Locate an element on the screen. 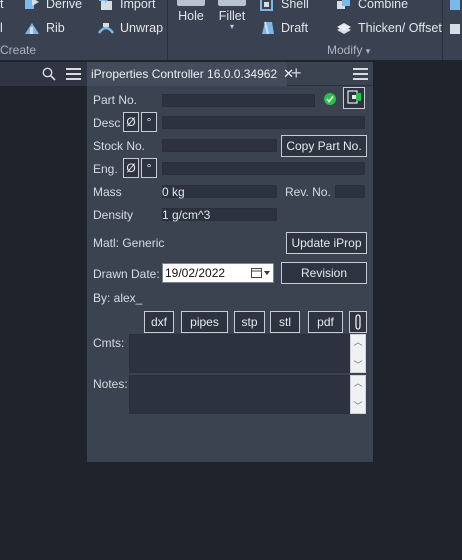  part-icon is located at coordinates (354, 97).